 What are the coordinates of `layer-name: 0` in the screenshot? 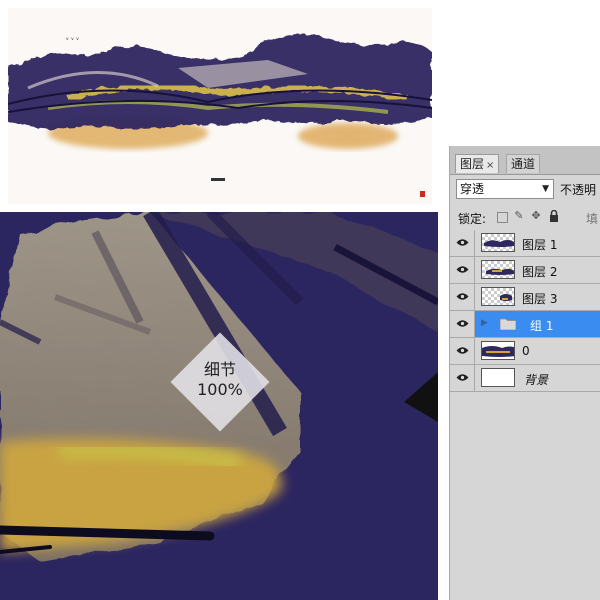 It's located at (526, 351).